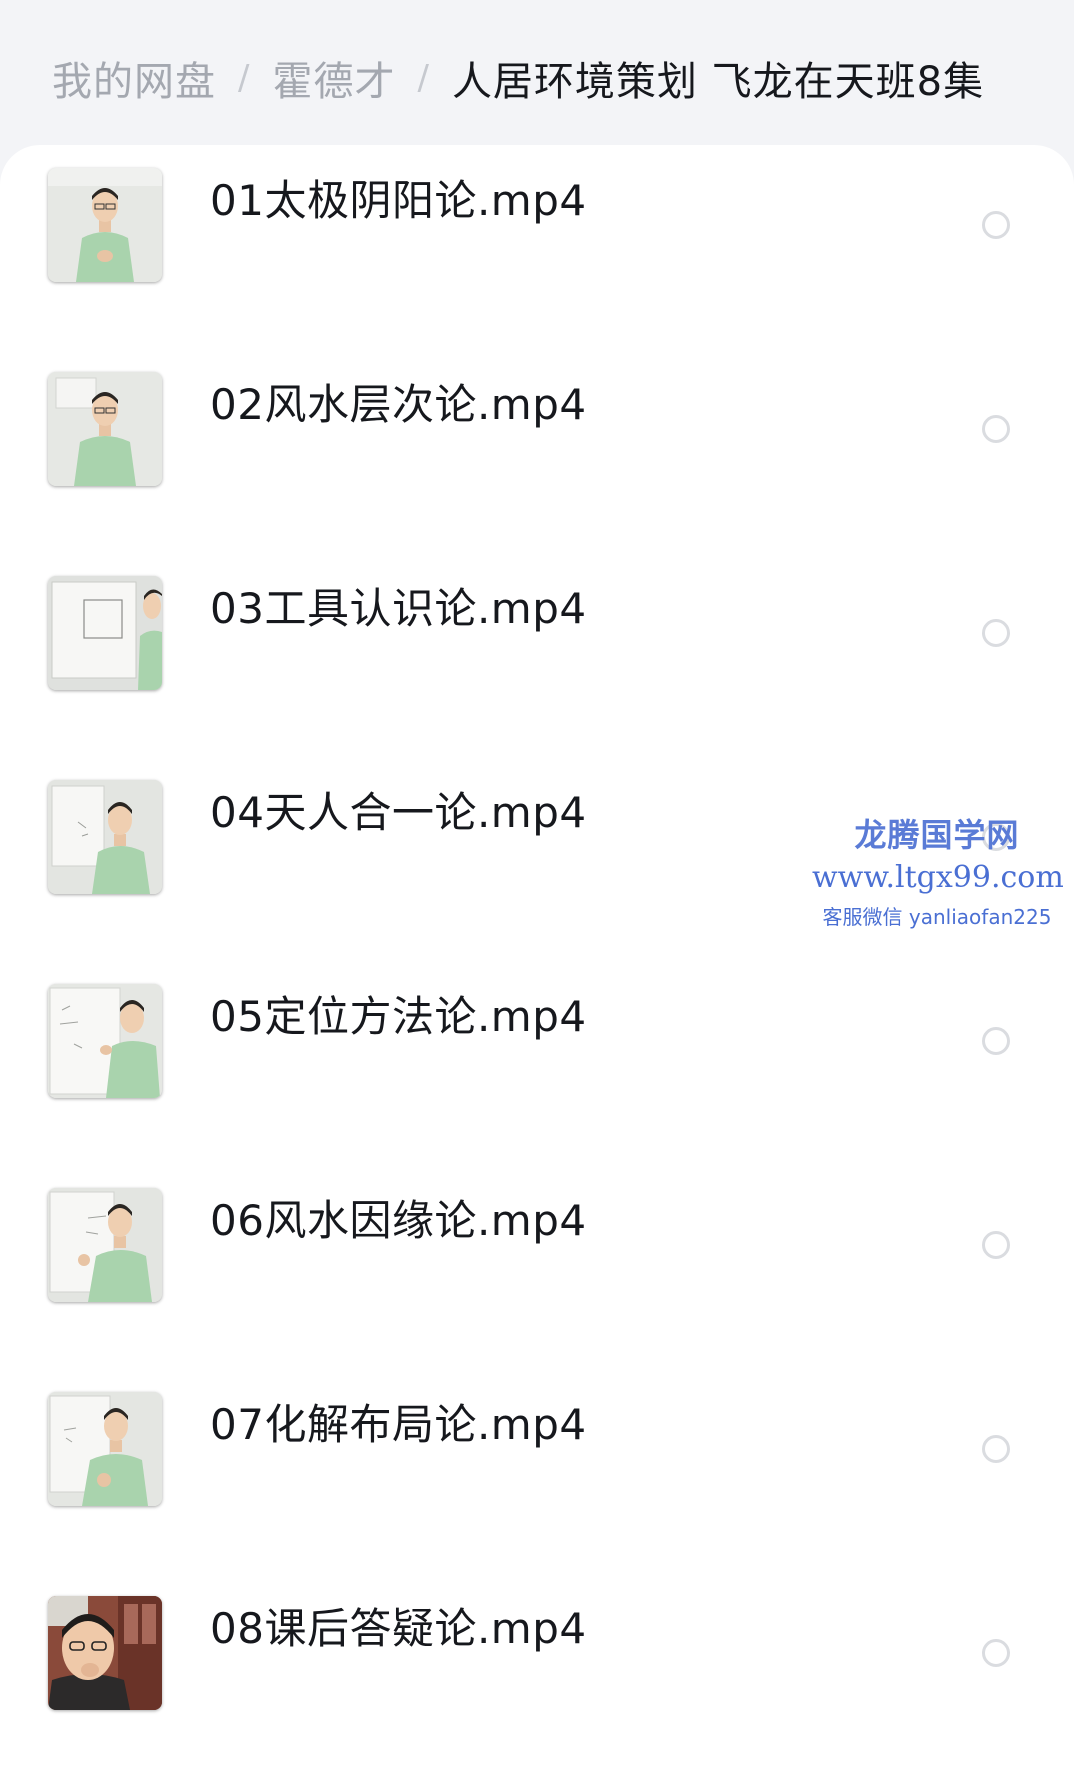  What do you see at coordinates (398, 404) in the screenshot?
I see `file-name: 02风水层次论.mp4` at bounding box center [398, 404].